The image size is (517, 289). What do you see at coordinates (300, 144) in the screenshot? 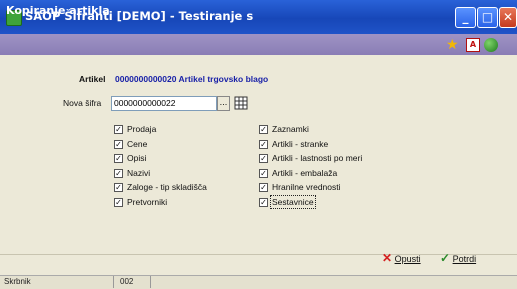
I see `option-label: Artikli - stranke` at bounding box center [300, 144].